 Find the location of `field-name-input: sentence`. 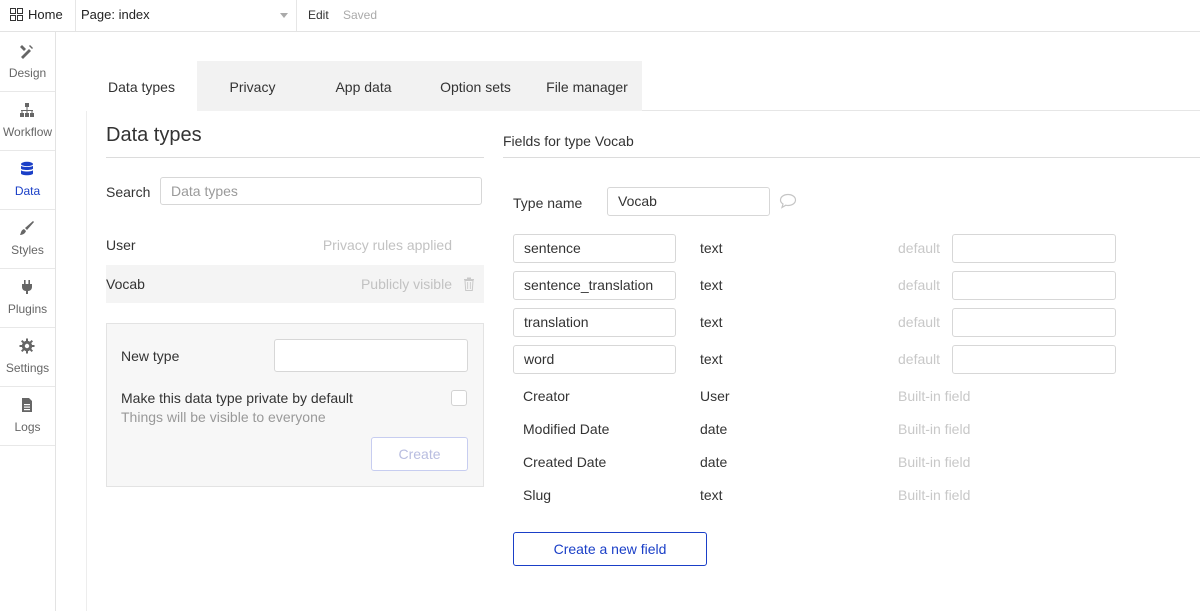

field-name-input: sentence is located at coordinates (594, 248).